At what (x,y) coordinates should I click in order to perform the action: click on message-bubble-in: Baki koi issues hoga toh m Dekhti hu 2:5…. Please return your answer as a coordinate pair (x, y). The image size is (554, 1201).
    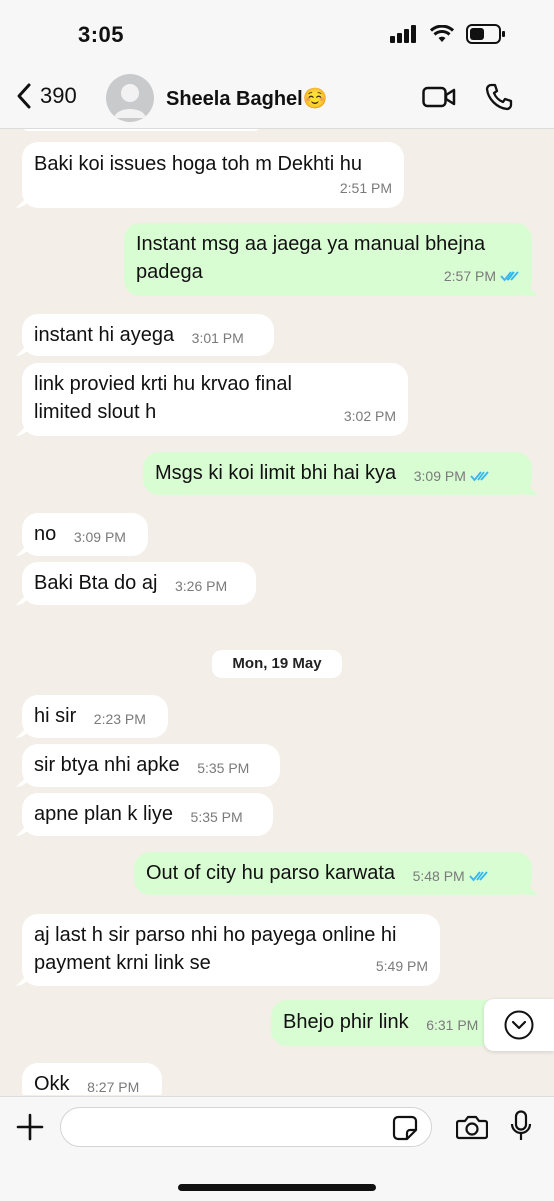
    Looking at the image, I should click on (213, 175).